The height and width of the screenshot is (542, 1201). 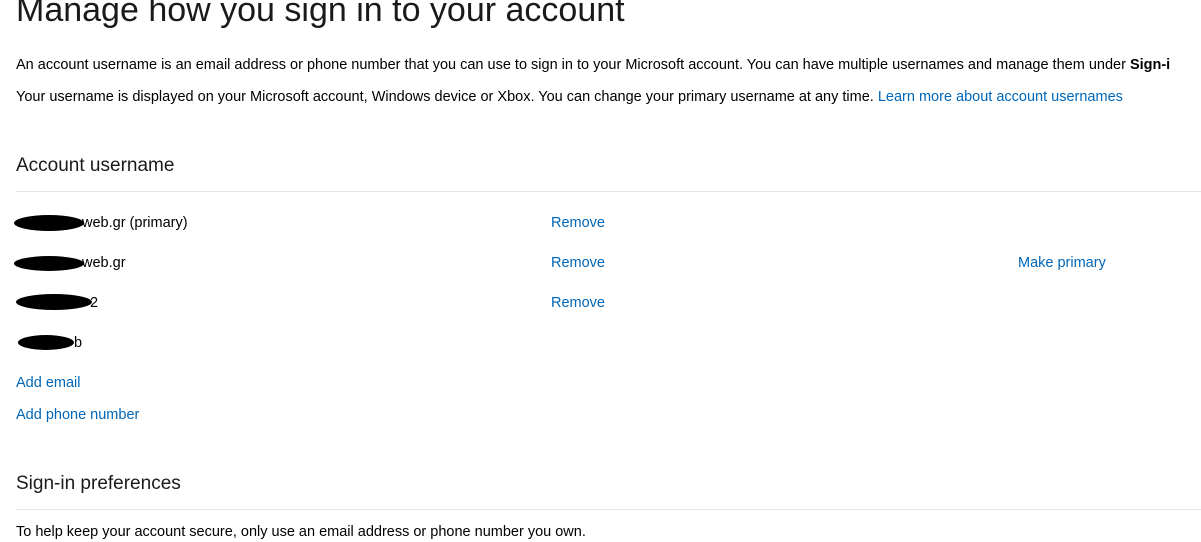 What do you see at coordinates (94, 303) in the screenshot?
I see `username-text: 2` at bounding box center [94, 303].